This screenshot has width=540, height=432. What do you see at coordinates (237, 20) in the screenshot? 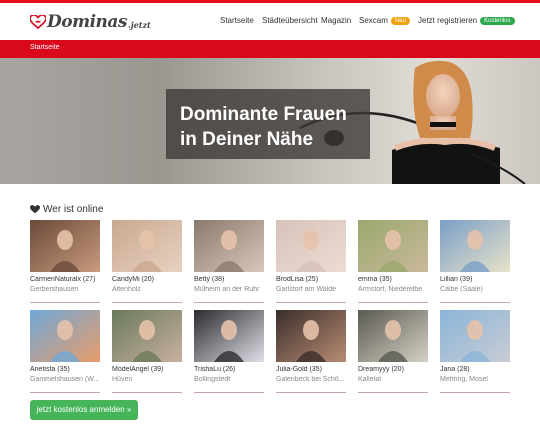
I see `nav-label: Startseite` at bounding box center [237, 20].